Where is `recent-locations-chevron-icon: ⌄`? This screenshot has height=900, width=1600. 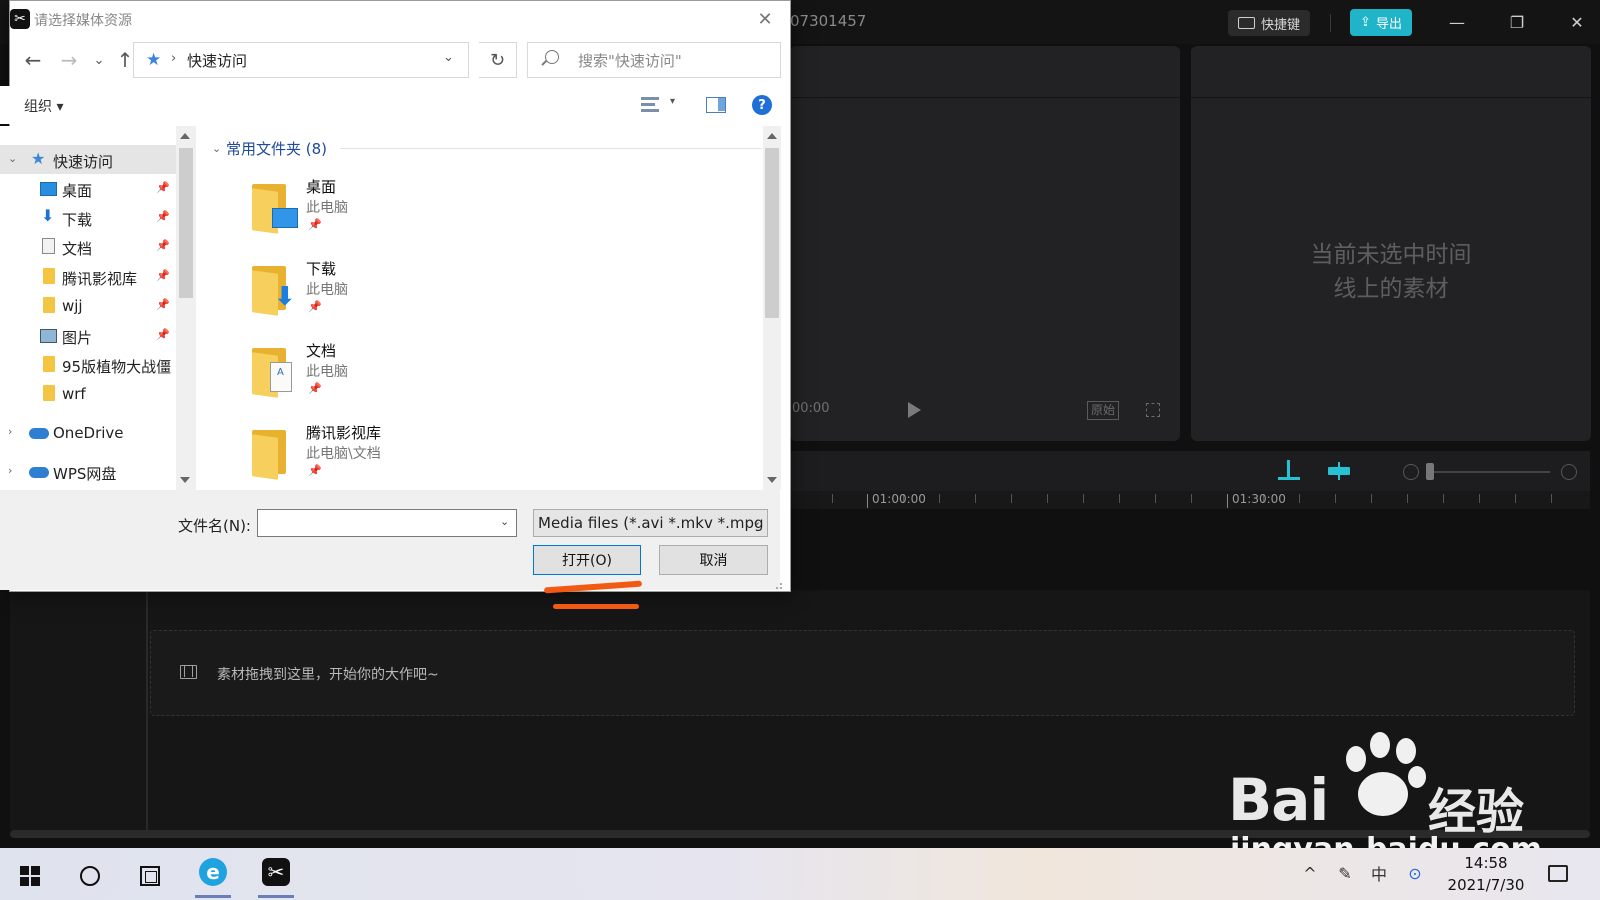 recent-locations-chevron-icon: ⌄ is located at coordinates (99, 60).